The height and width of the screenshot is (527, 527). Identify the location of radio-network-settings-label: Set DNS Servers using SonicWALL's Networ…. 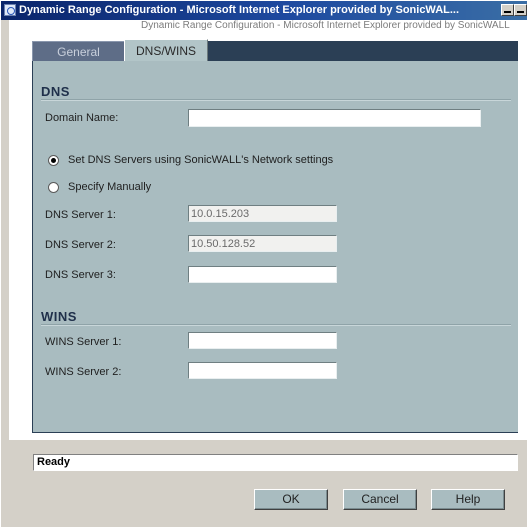
(200, 160).